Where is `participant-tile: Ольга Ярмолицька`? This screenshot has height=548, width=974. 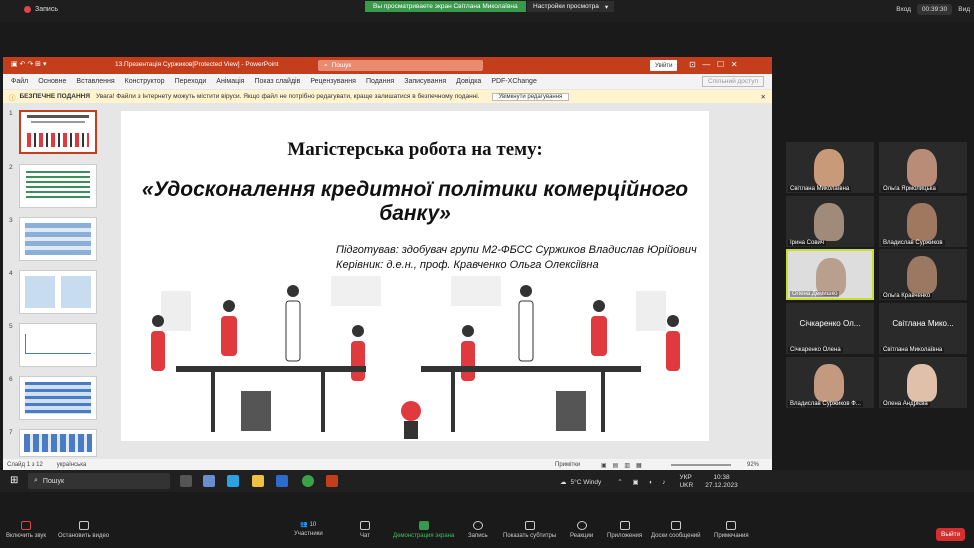 participant-tile: Ольга Ярмолицька is located at coordinates (923, 167).